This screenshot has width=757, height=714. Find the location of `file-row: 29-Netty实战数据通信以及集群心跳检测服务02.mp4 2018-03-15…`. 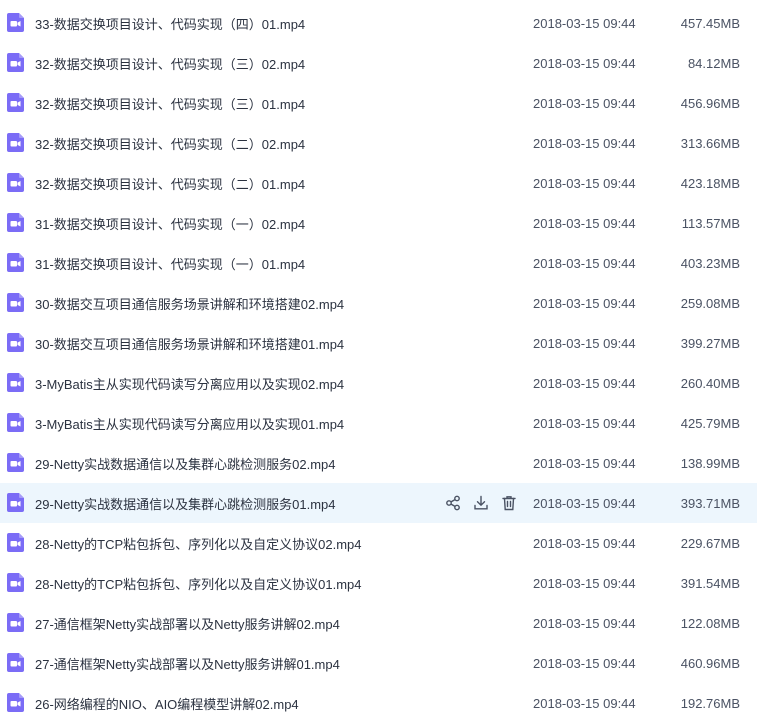

file-row: 29-Netty实战数据通信以及集群心跳检测服务02.mp4 2018-03-15… is located at coordinates (378, 463).